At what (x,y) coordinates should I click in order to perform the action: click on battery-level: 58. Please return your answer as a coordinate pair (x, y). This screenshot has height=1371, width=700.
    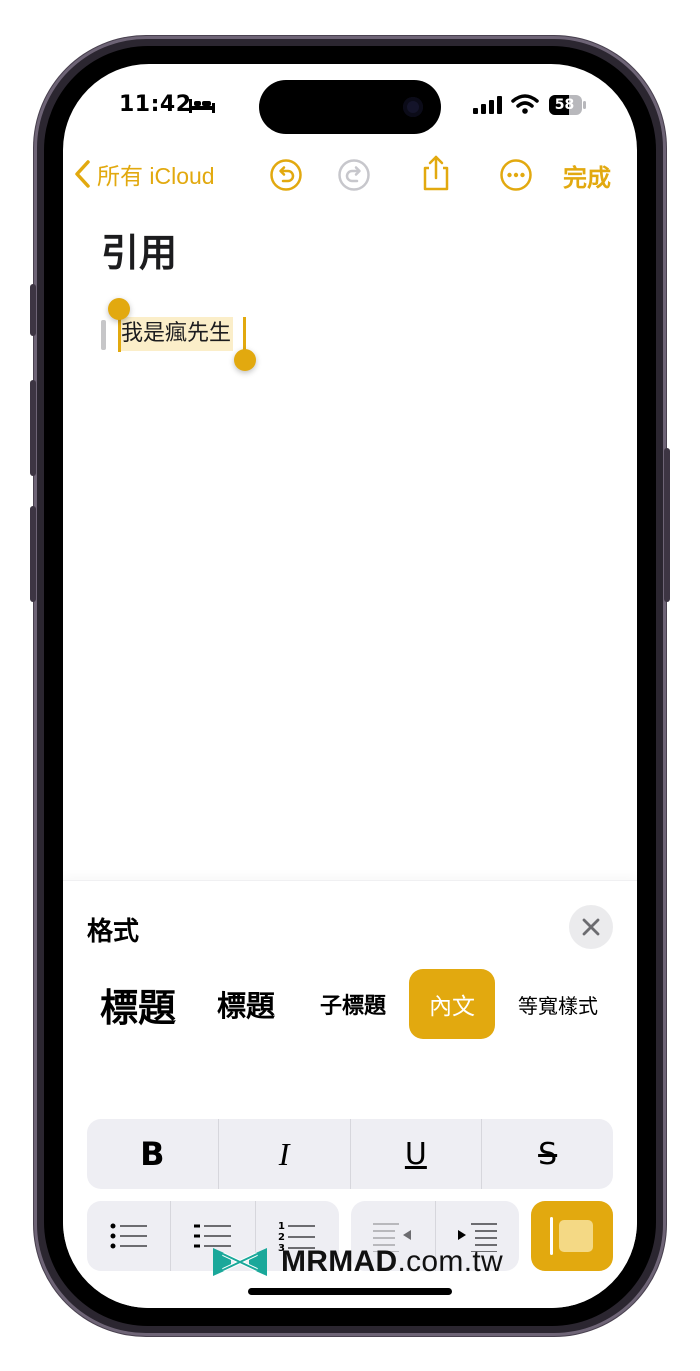
    Looking at the image, I should click on (564, 105).